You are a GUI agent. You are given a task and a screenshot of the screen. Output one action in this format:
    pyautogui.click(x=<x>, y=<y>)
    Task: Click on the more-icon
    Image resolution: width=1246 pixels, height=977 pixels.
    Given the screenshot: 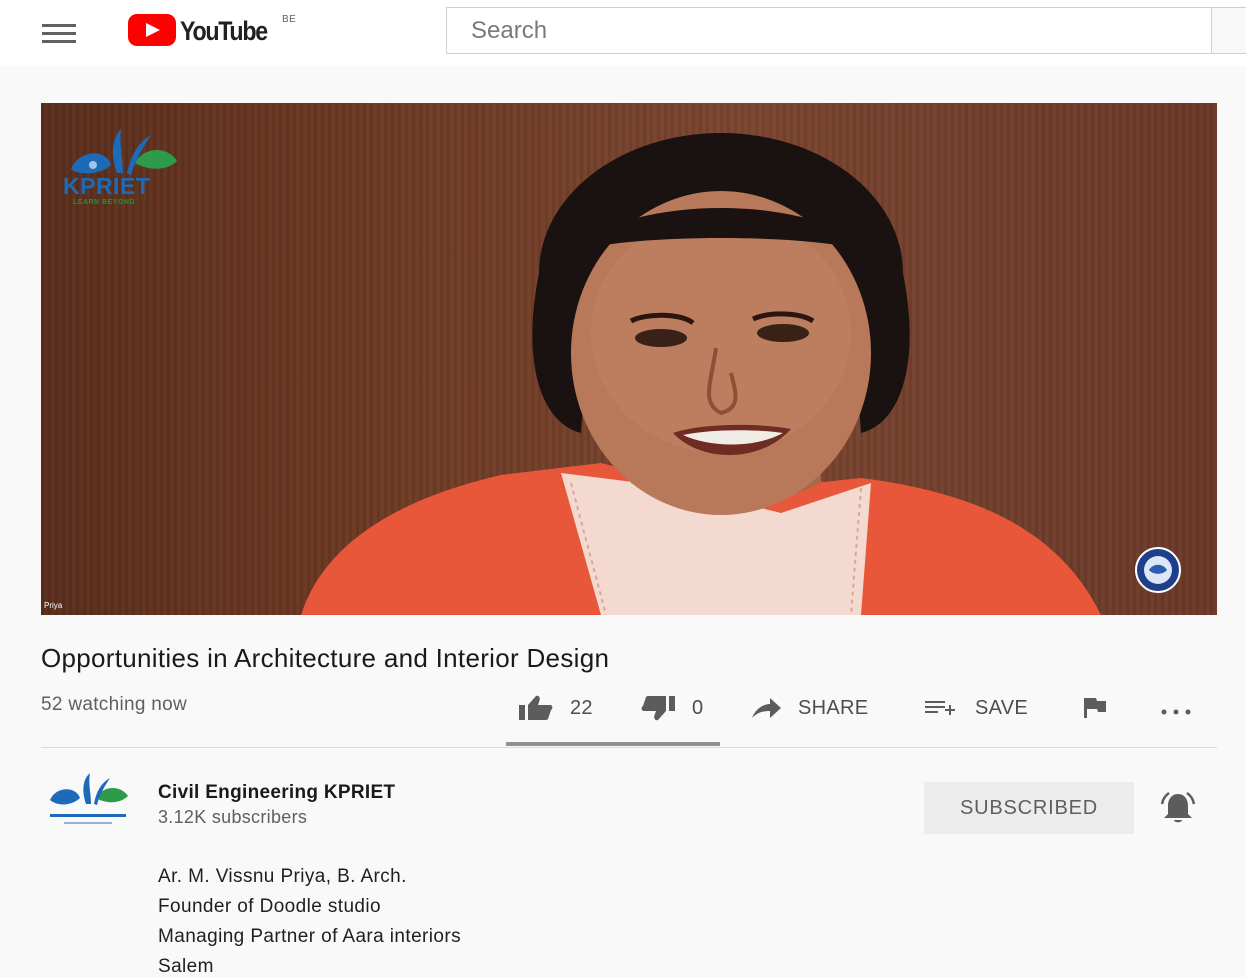 What is the action you would take?
    pyautogui.click(x=1176, y=712)
    